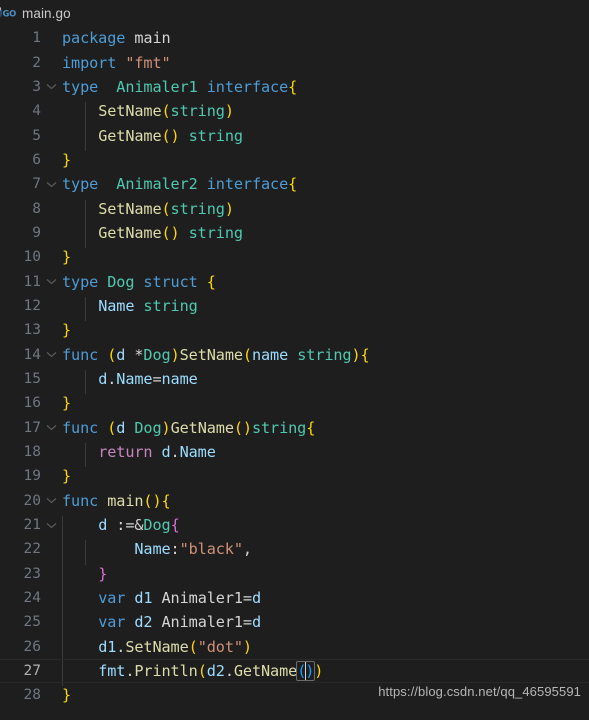  What do you see at coordinates (46, 13) in the screenshot?
I see `tab-label: main.go` at bounding box center [46, 13].